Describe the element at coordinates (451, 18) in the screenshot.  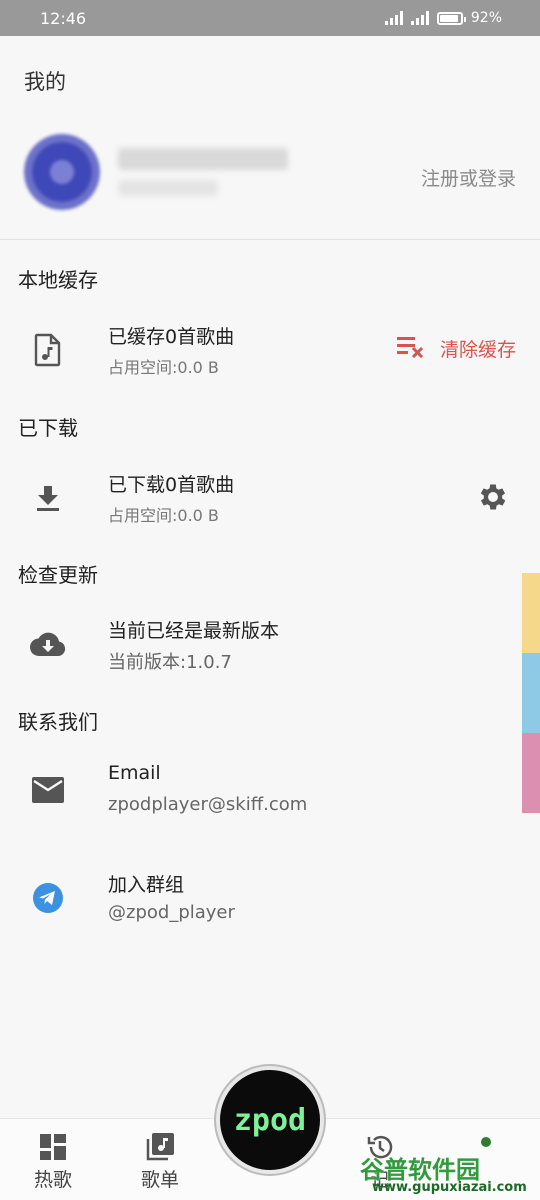
I see `battery-icon` at that location.